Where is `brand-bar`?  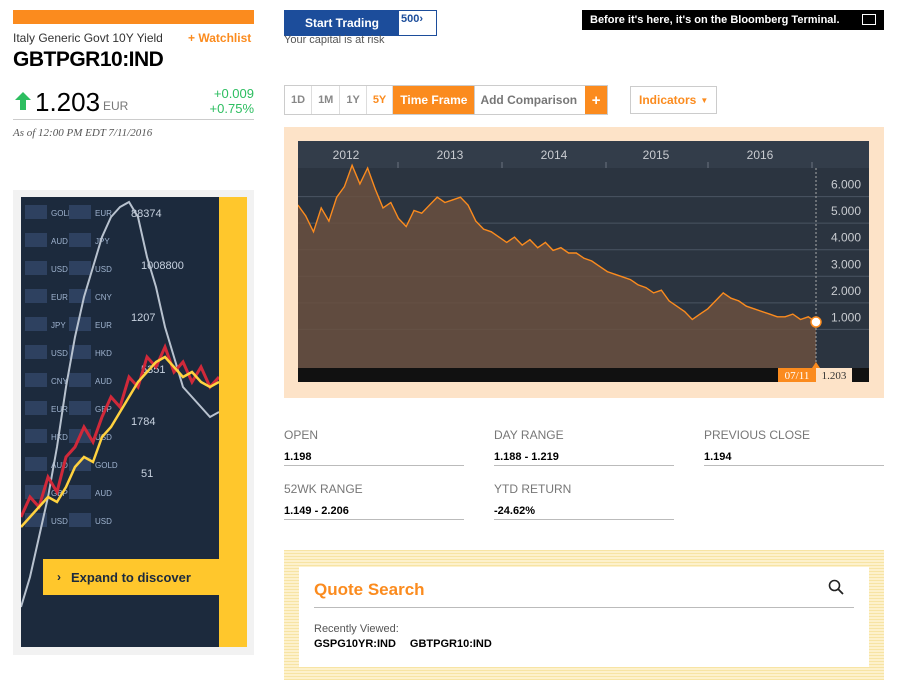
brand-bar is located at coordinates (133, 17).